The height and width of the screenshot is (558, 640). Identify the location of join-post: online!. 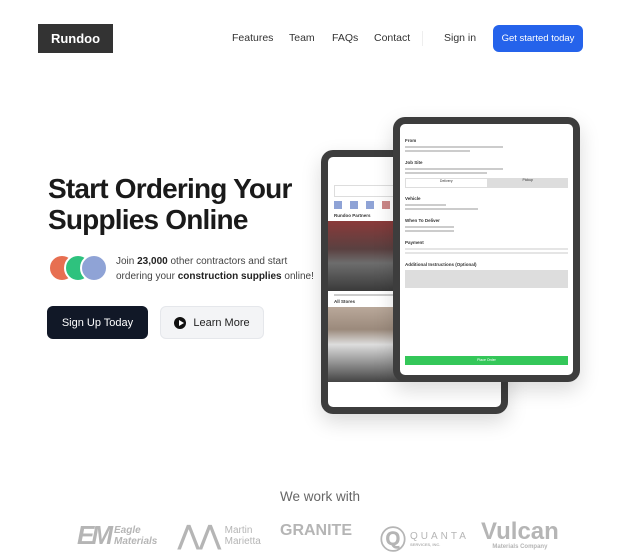
(297, 276).